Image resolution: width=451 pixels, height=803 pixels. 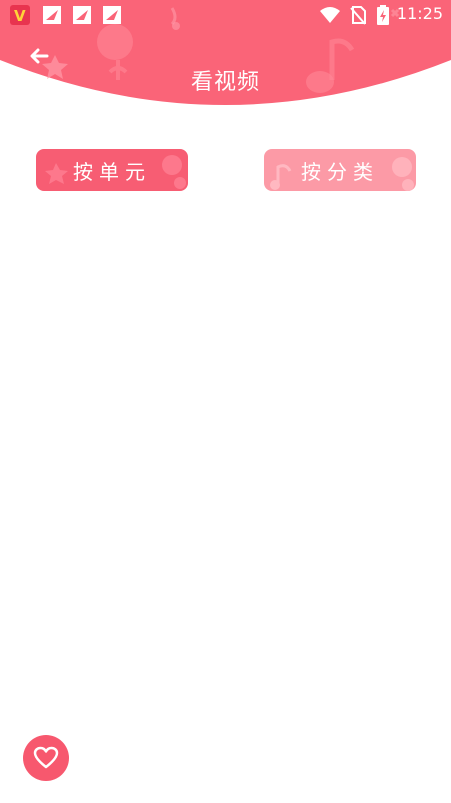 What do you see at coordinates (419, 13) in the screenshot?
I see `status-time: 11:25` at bounding box center [419, 13].